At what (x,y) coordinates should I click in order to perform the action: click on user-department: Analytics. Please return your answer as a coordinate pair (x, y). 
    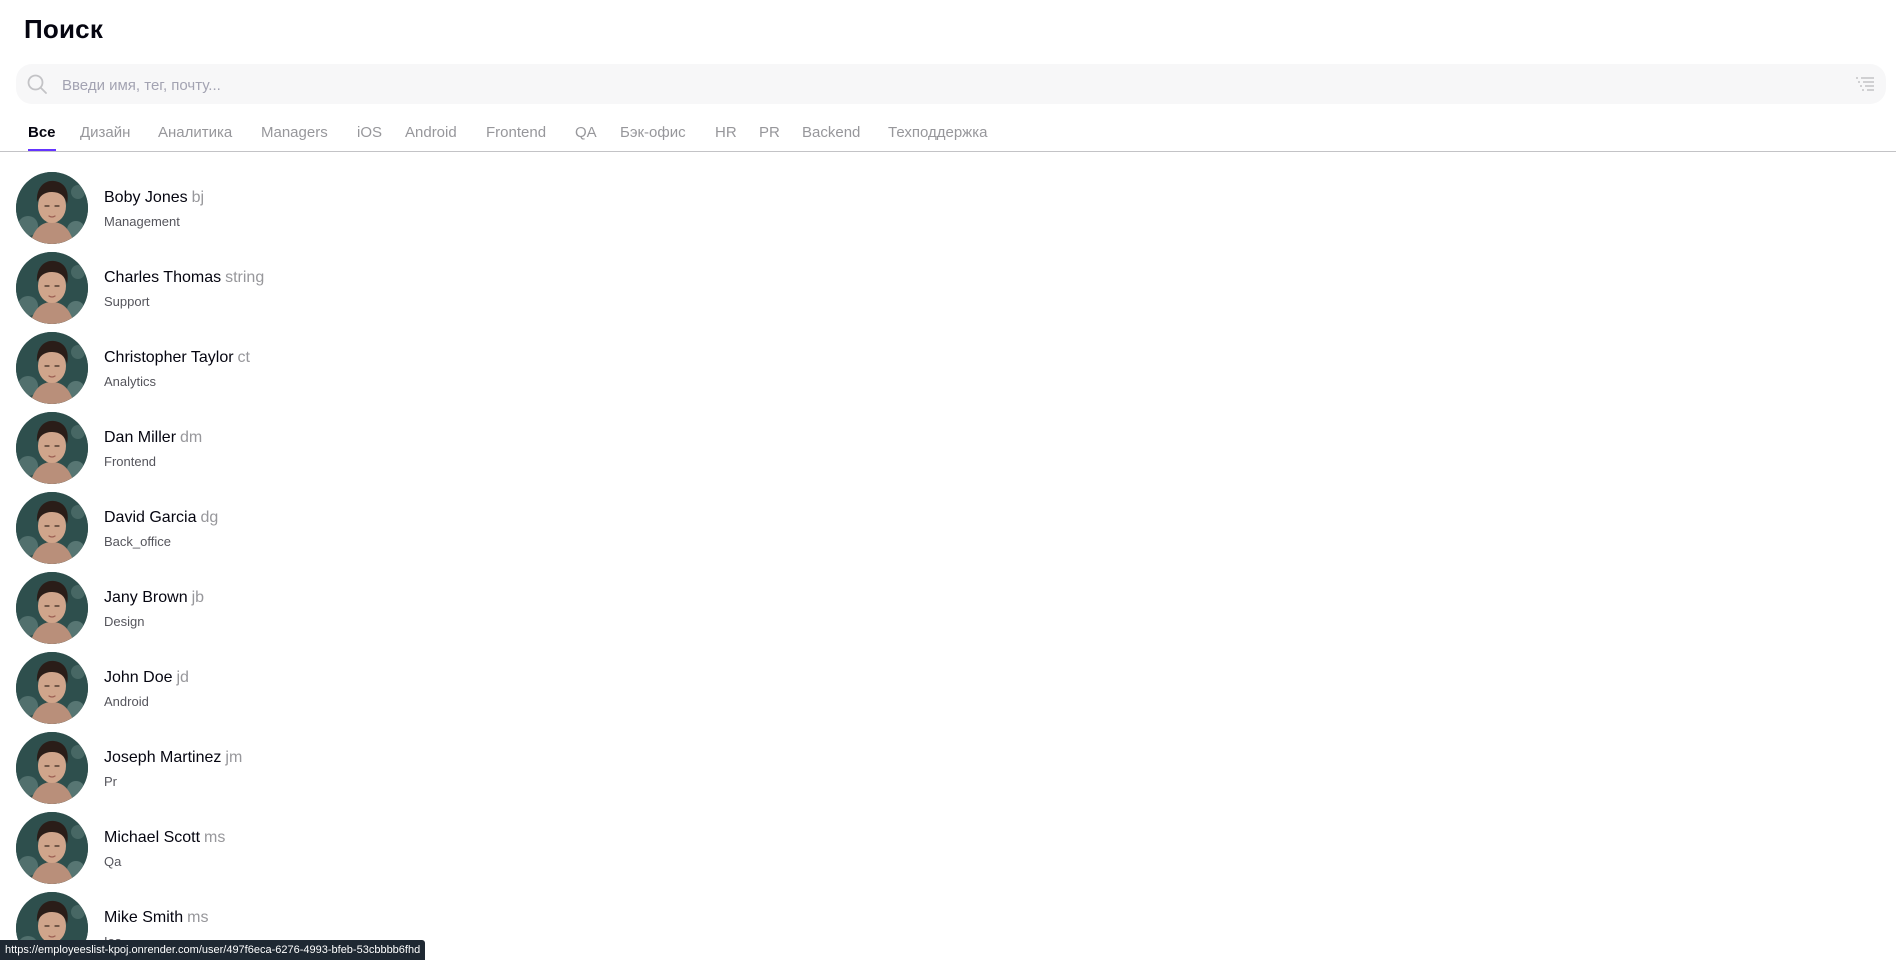
    Looking at the image, I should click on (130, 381).